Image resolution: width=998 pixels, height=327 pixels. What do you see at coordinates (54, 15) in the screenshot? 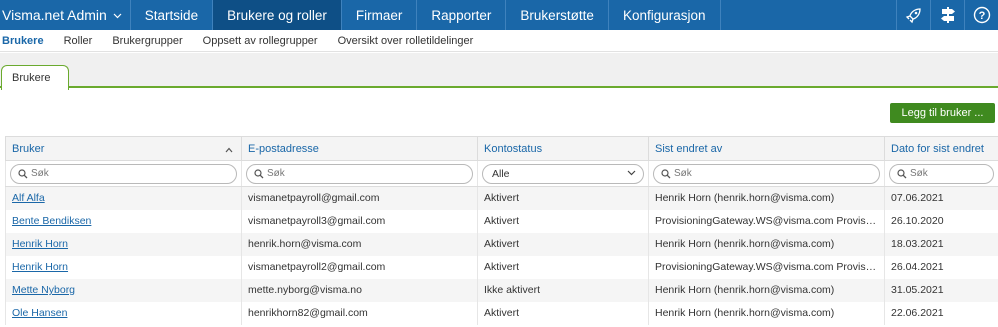
I see `app-title: Visma.net Admin` at bounding box center [54, 15].